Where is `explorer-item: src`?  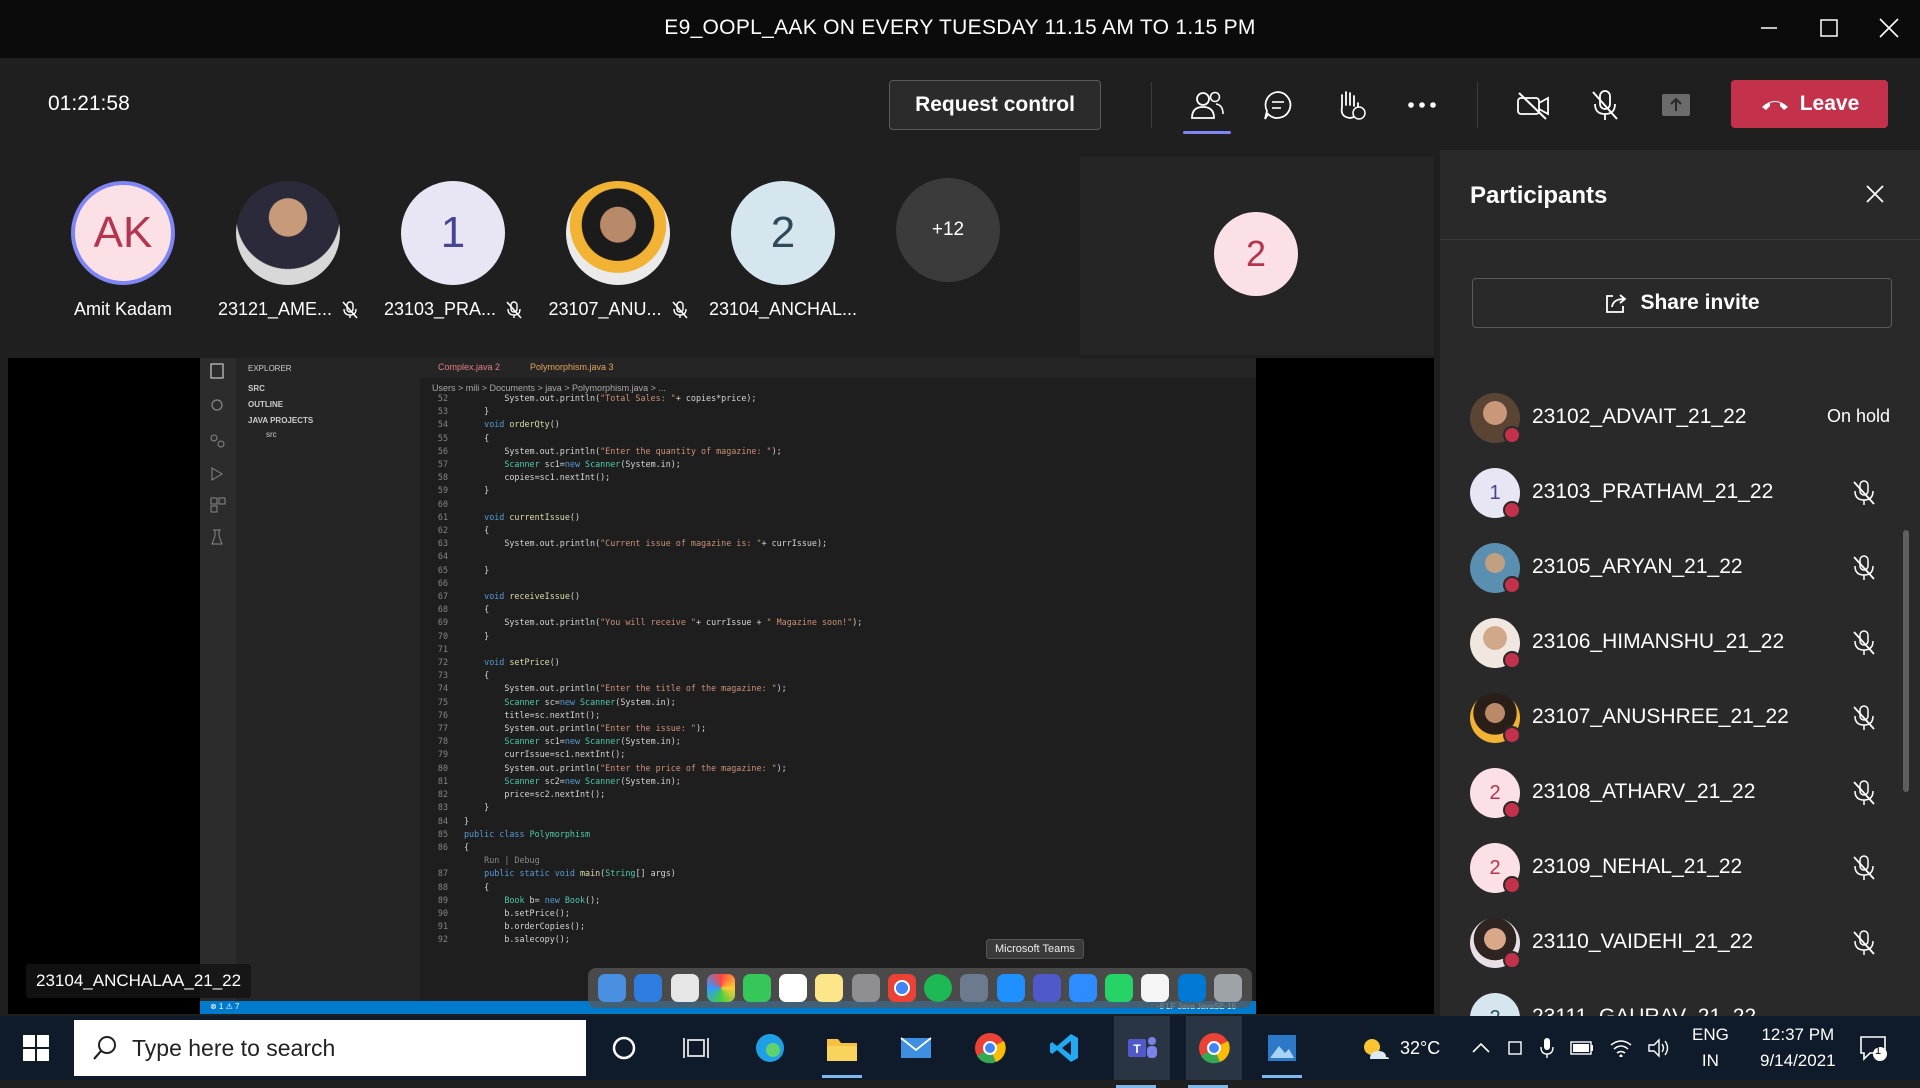 explorer-item: src is located at coordinates (271, 434).